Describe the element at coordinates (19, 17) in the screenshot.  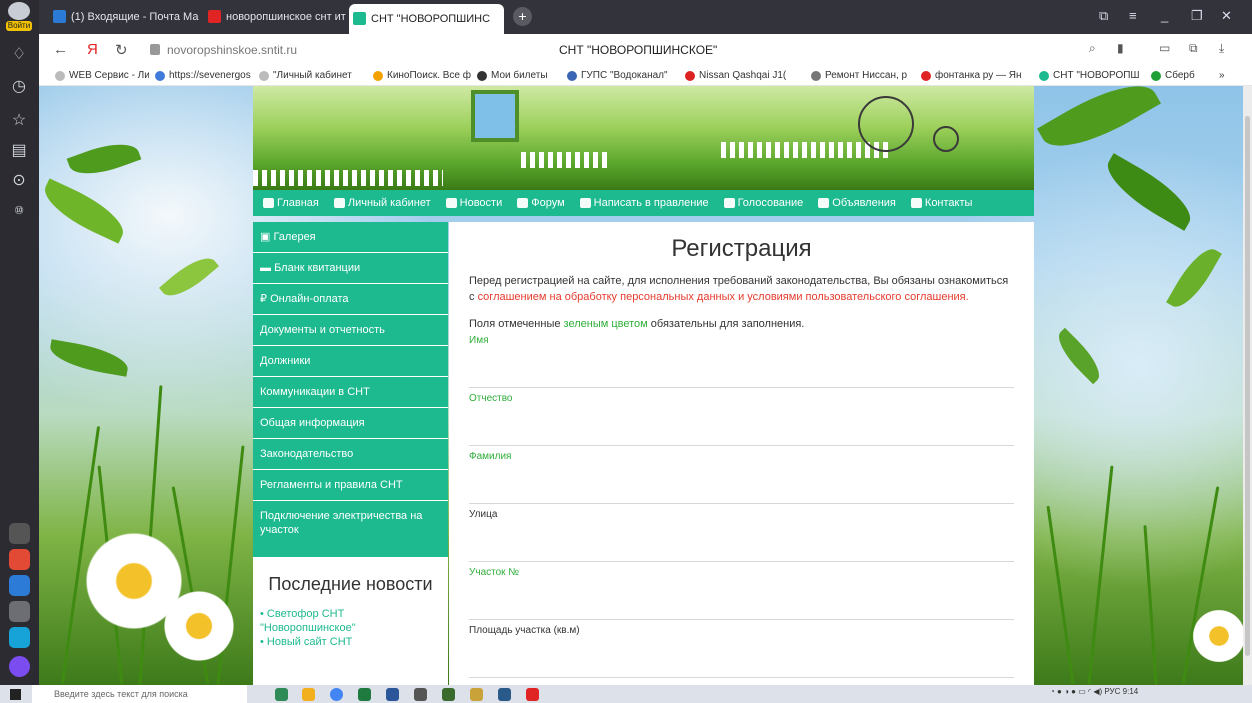
I see `login-button: Войти` at that location.